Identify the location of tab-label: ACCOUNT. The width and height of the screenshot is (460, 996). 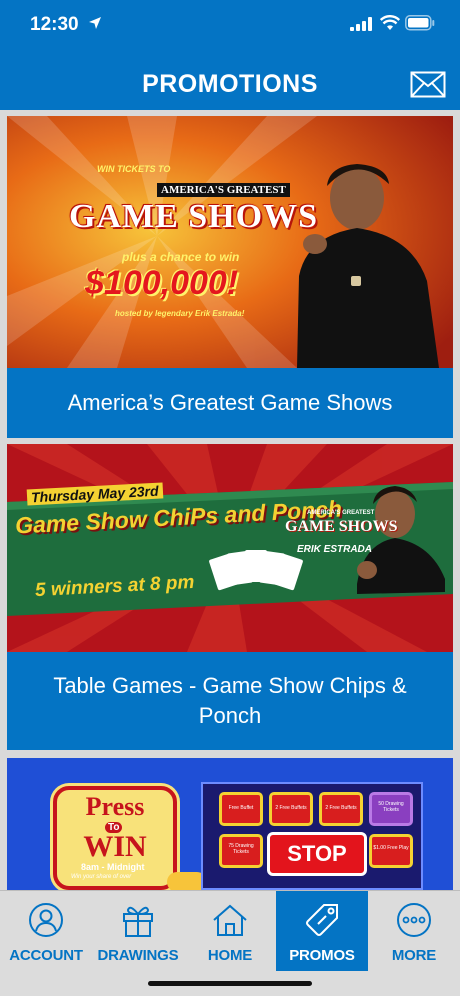
(46, 955).